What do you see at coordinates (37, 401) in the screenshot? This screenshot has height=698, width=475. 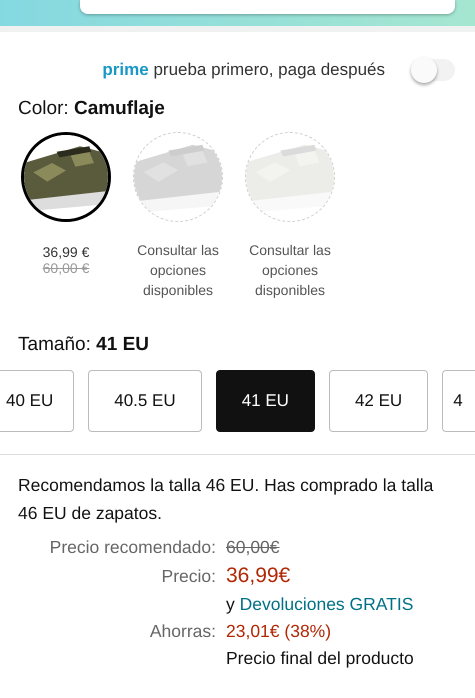 I see `size-button: 40 EU` at bounding box center [37, 401].